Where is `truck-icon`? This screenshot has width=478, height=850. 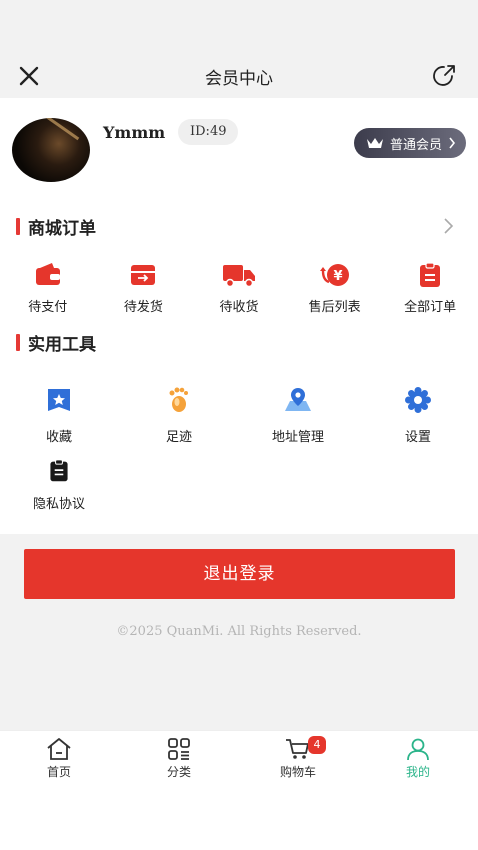 truck-icon is located at coordinates (238, 276).